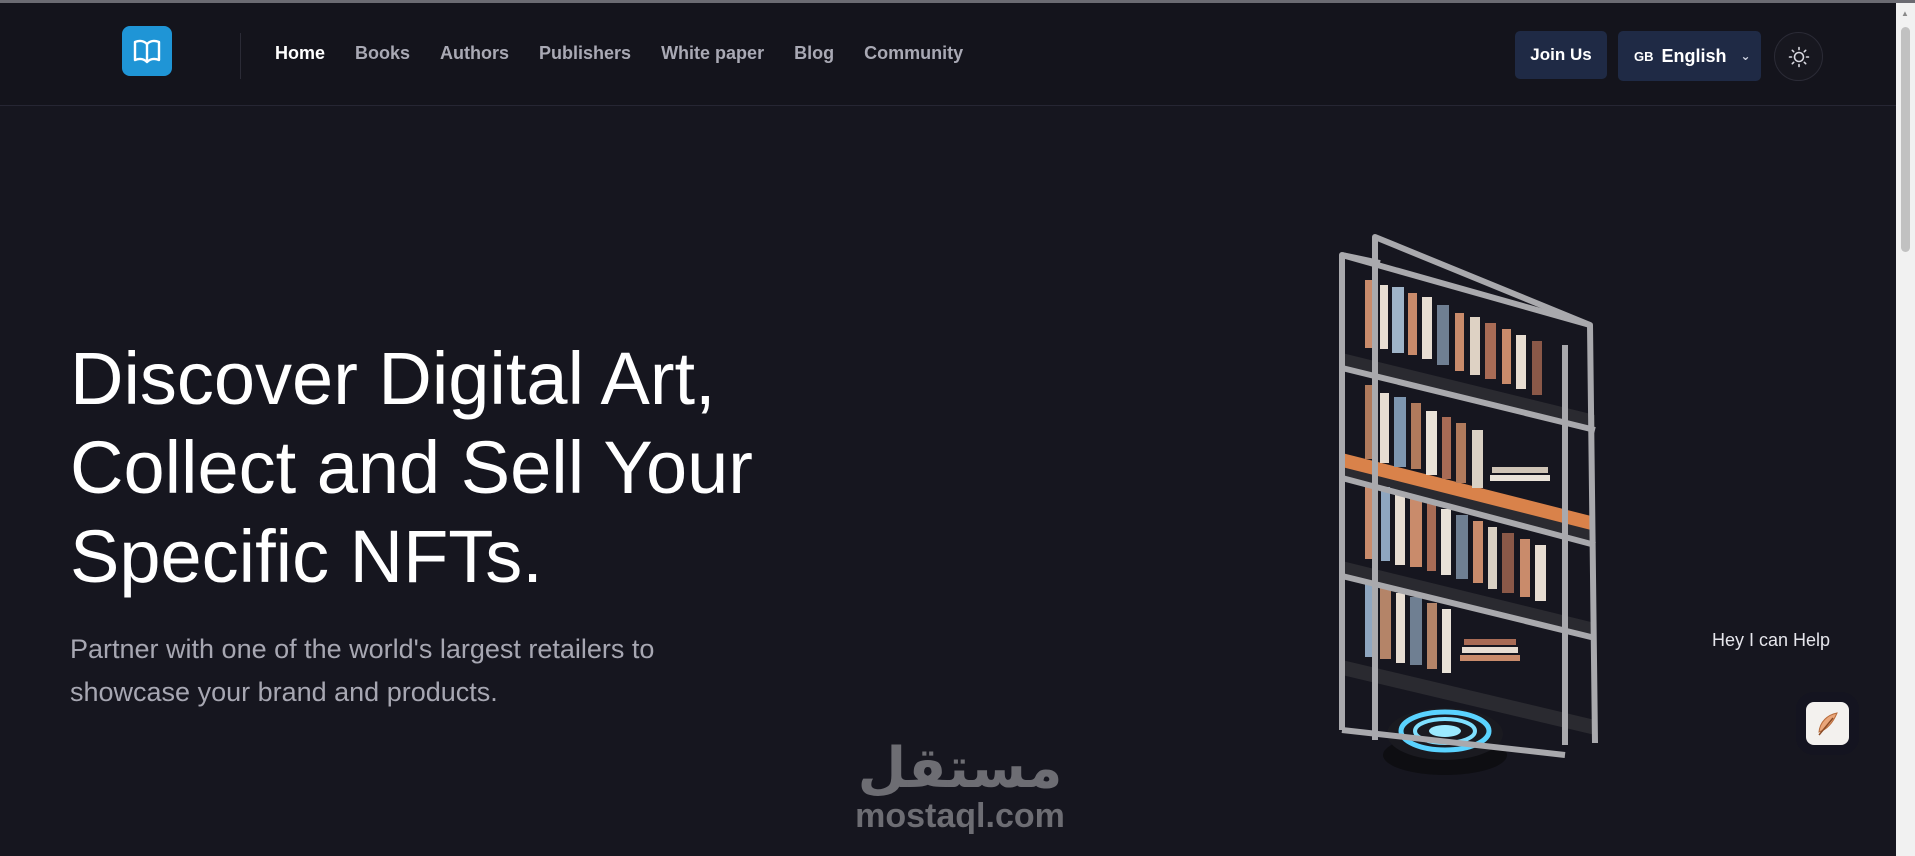  Describe the element at coordinates (284, 692) in the screenshot. I see `hero-subtitle-line: showcase your brand and products.` at that location.